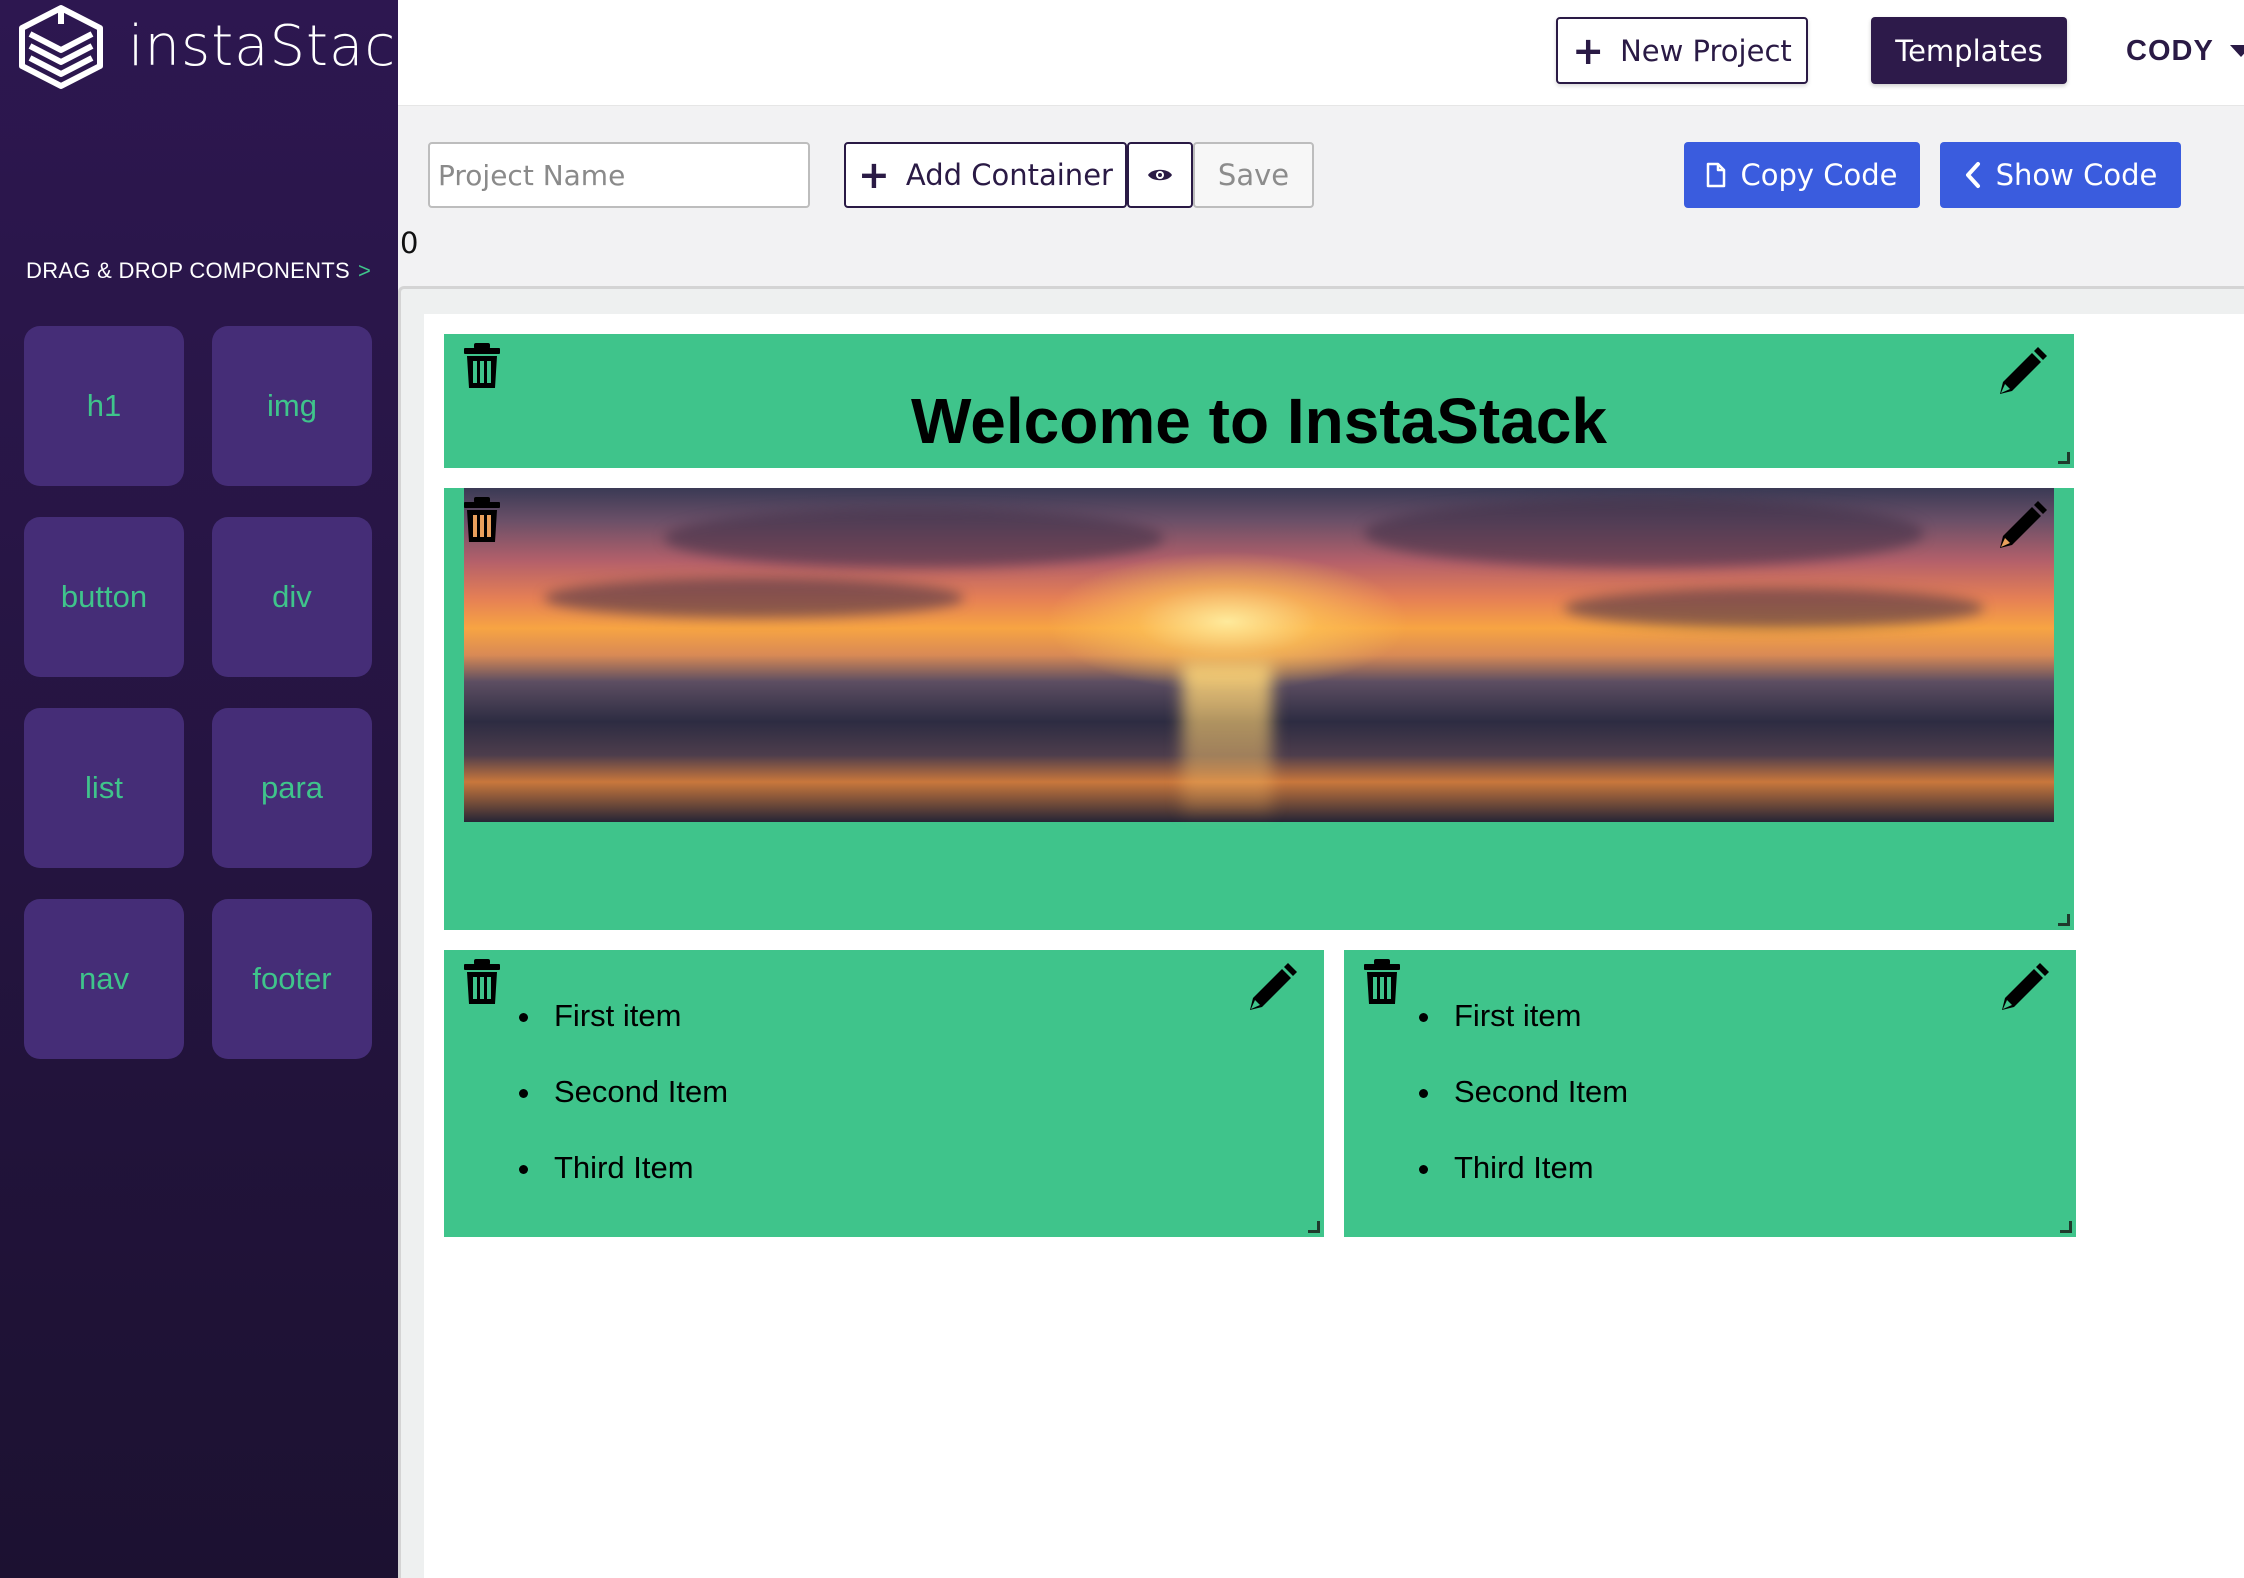 Image resolution: width=2244 pixels, height=1578 pixels. Describe the element at coordinates (104, 406) in the screenshot. I see `component-h1: h1` at that location.